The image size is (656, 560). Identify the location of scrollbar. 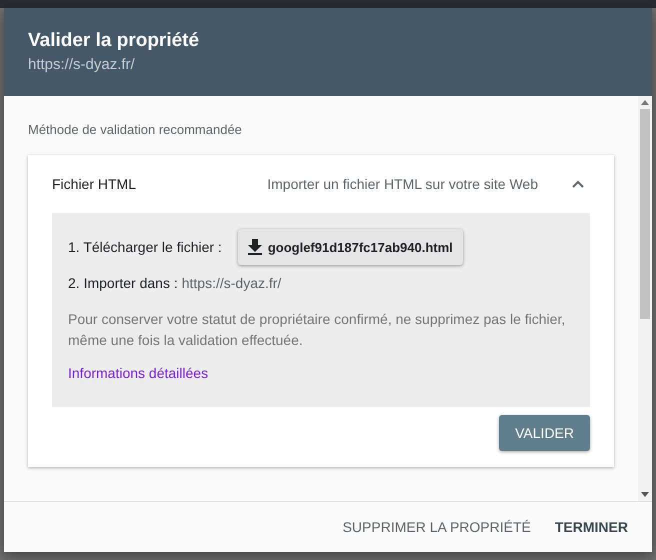
(645, 298).